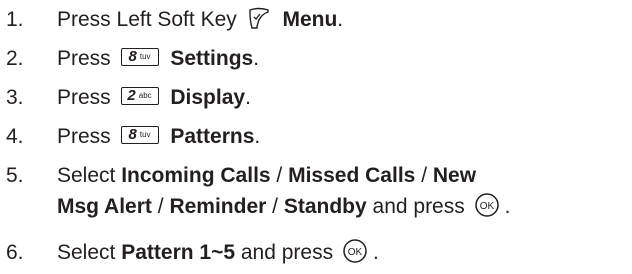 The width and height of the screenshot is (632, 274). Describe the element at coordinates (196, 175) in the screenshot. I see `option-incoming-calls: Incoming Calls` at that location.